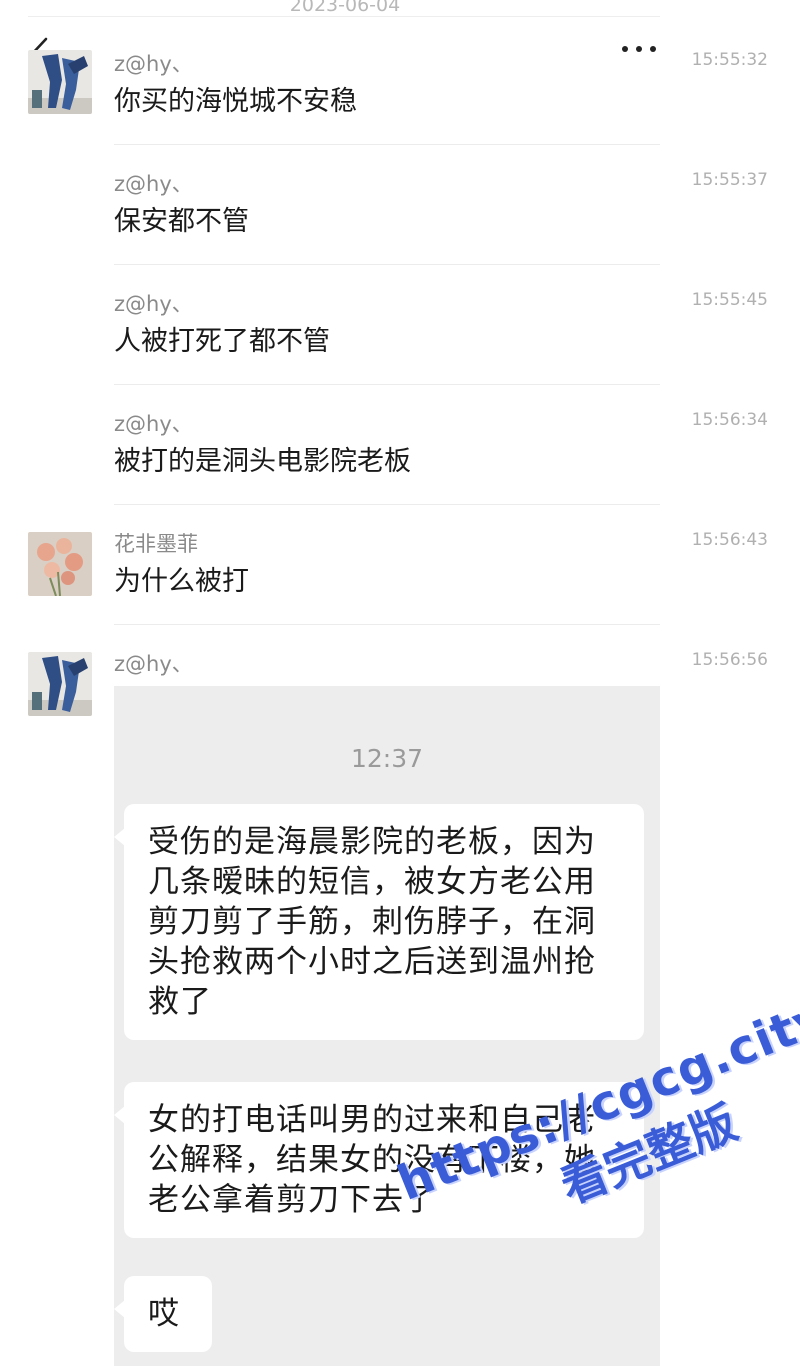 This screenshot has height=1366, width=800. What do you see at coordinates (181, 581) in the screenshot?
I see `message-text: 为什么被打` at bounding box center [181, 581].